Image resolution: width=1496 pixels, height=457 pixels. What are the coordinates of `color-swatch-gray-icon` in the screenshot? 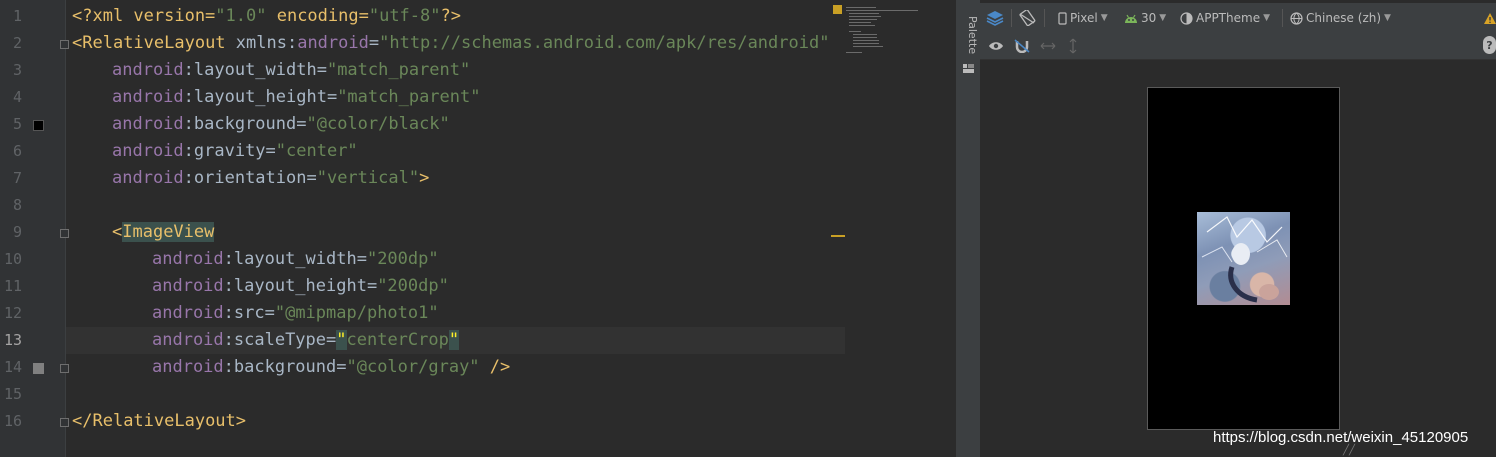 It's located at (38, 368).